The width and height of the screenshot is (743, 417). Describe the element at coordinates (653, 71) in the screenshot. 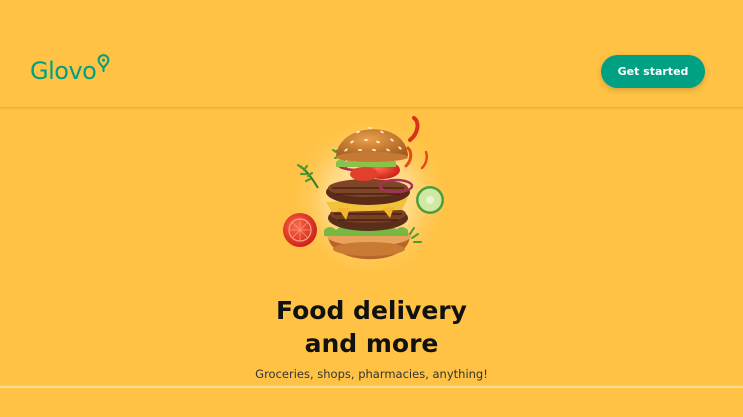

I see `get-started-button: Get started` at that location.